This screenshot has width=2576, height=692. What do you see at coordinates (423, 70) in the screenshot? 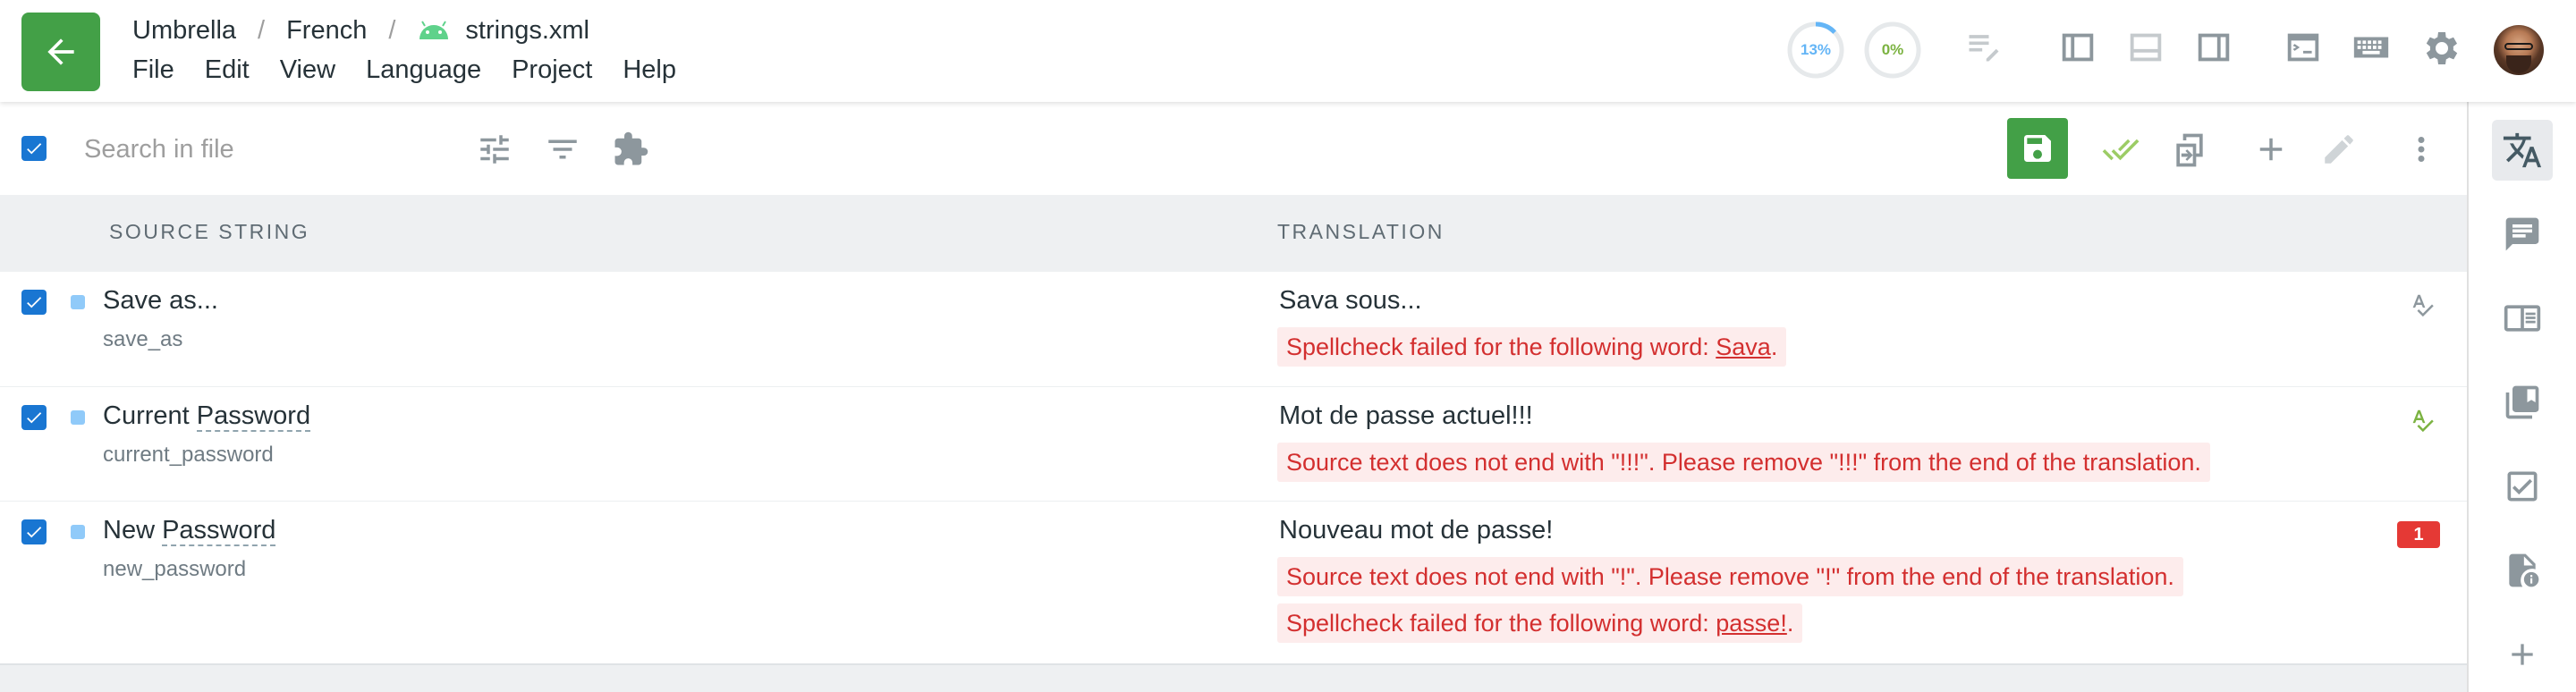
I see `menu-language: Language` at bounding box center [423, 70].